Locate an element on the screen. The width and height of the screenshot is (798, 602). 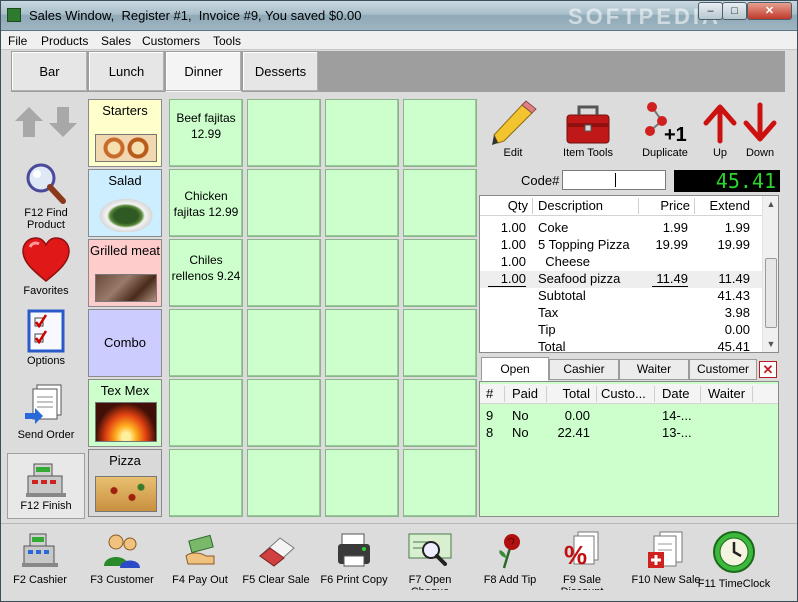
tab-lunch: Lunch is located at coordinates (126, 71).